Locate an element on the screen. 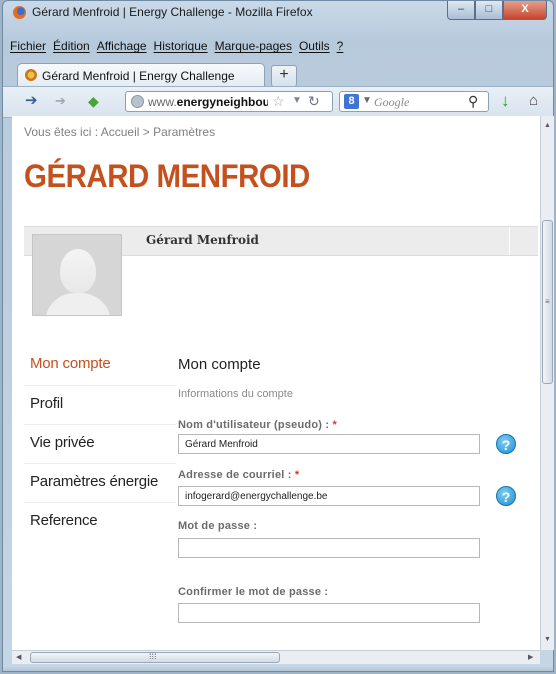 This screenshot has height=674, width=556. menu-historique: Historique is located at coordinates (181, 48).